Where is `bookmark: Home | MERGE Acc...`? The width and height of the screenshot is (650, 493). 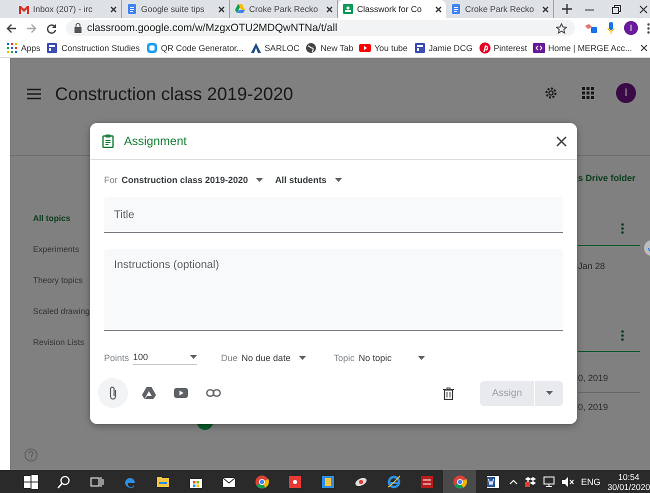 bookmark: Home | MERGE Acc... is located at coordinates (582, 48).